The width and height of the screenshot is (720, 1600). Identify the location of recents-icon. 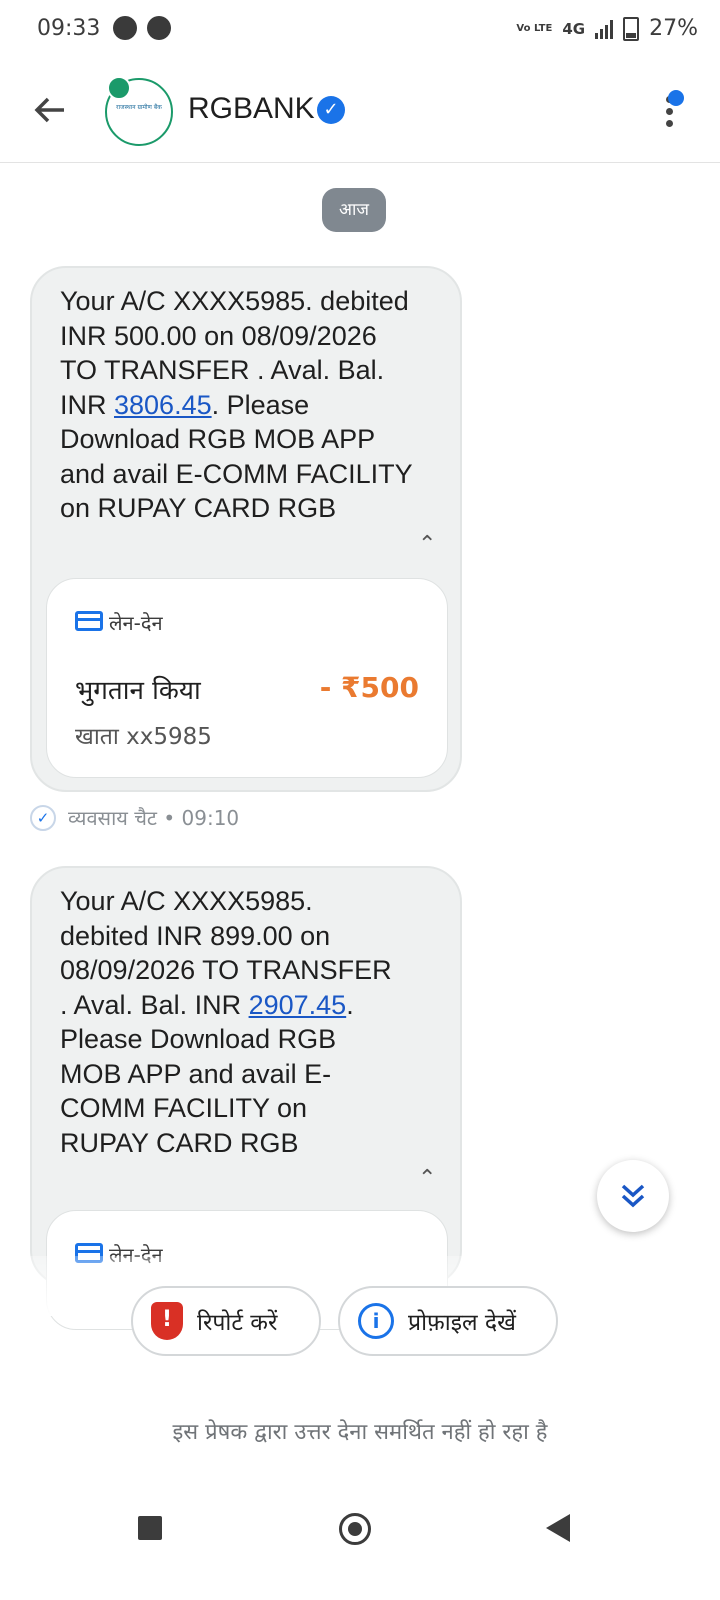
(150, 1528).